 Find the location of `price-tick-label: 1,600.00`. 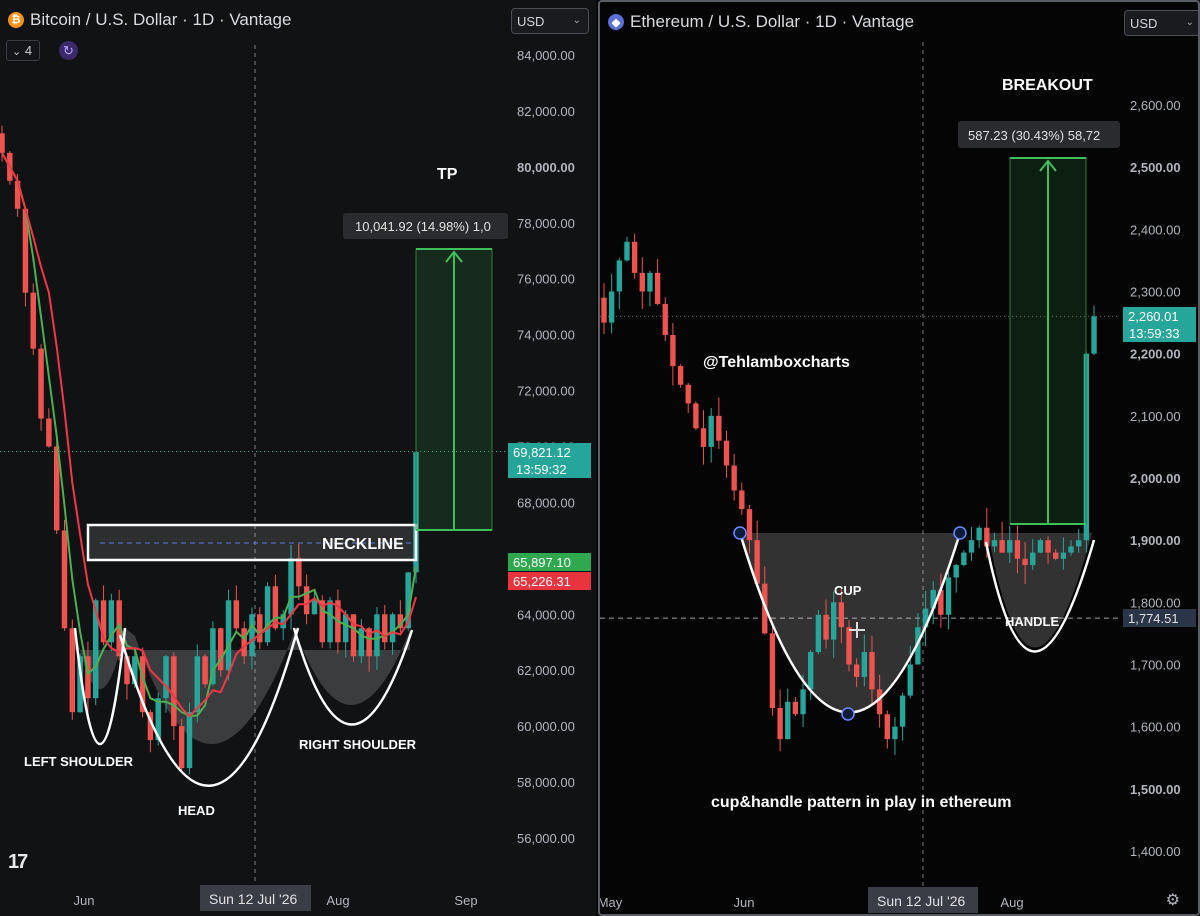

price-tick-label: 1,600.00 is located at coordinates (1155, 727).